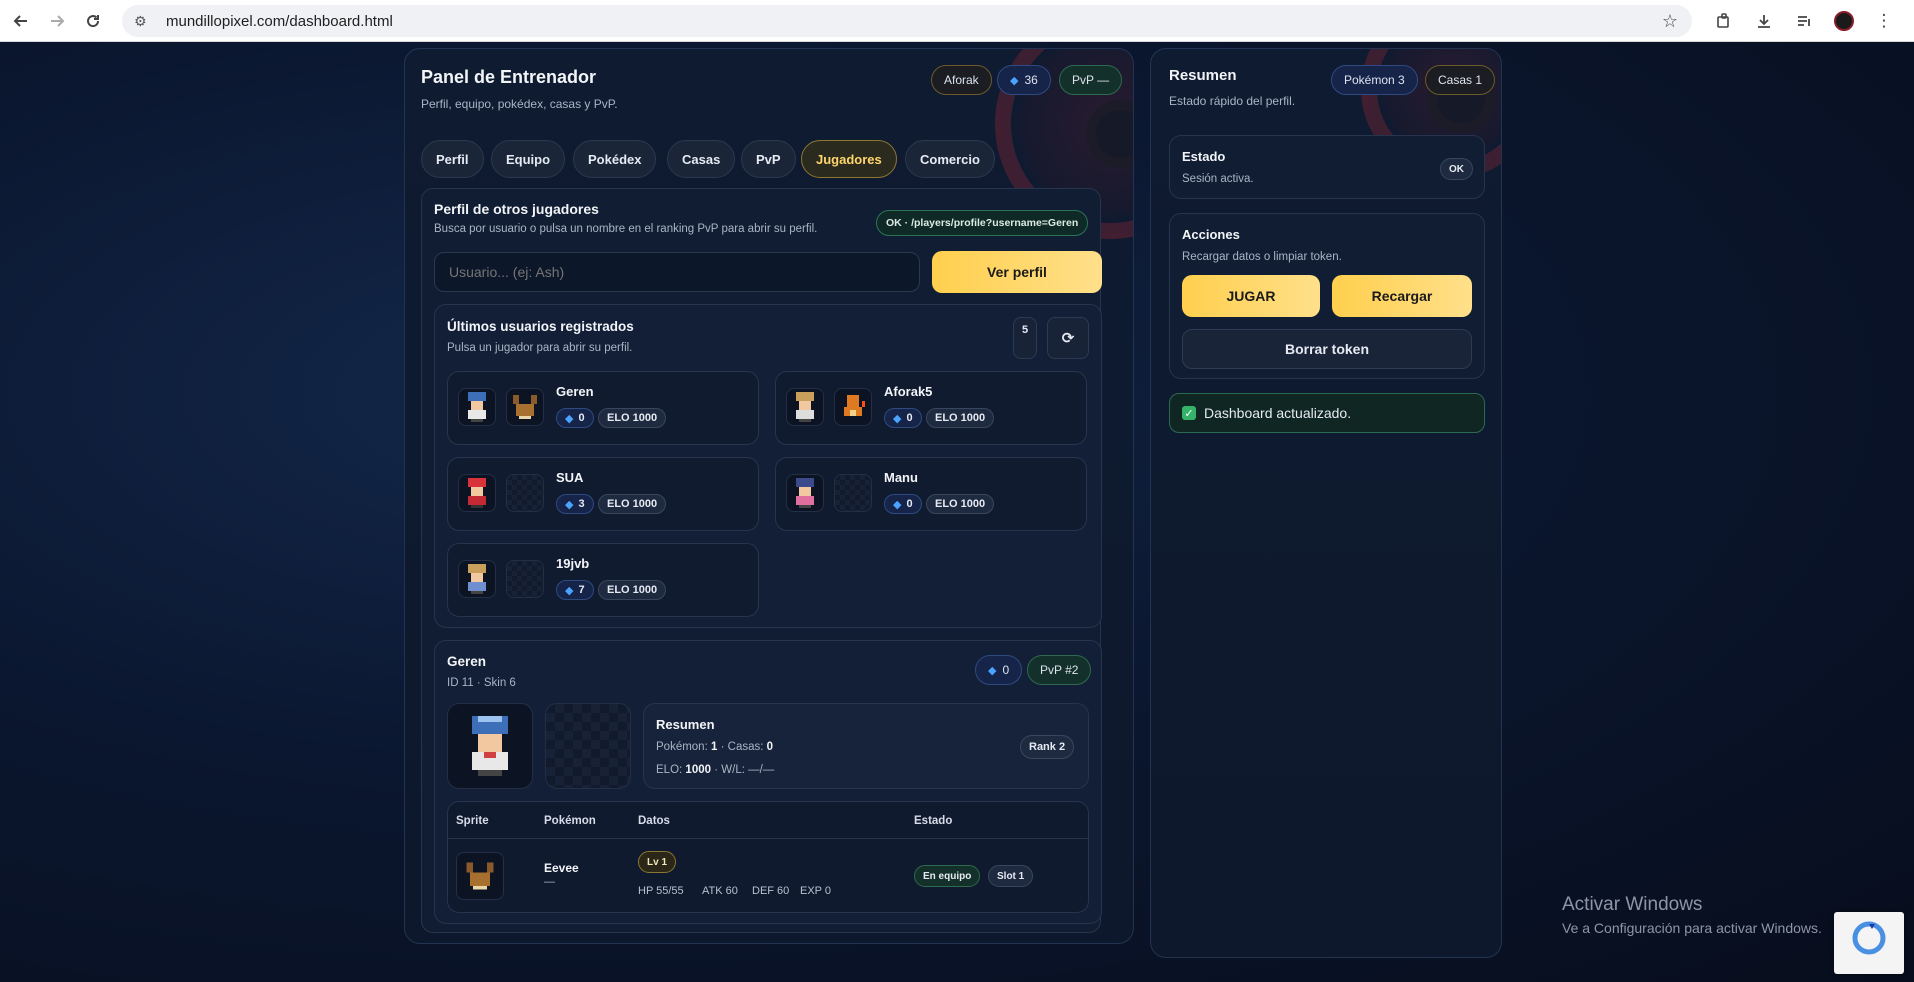 The height and width of the screenshot is (982, 1914). What do you see at coordinates (669, 770) in the screenshot?
I see `elo-label: ELO:` at bounding box center [669, 770].